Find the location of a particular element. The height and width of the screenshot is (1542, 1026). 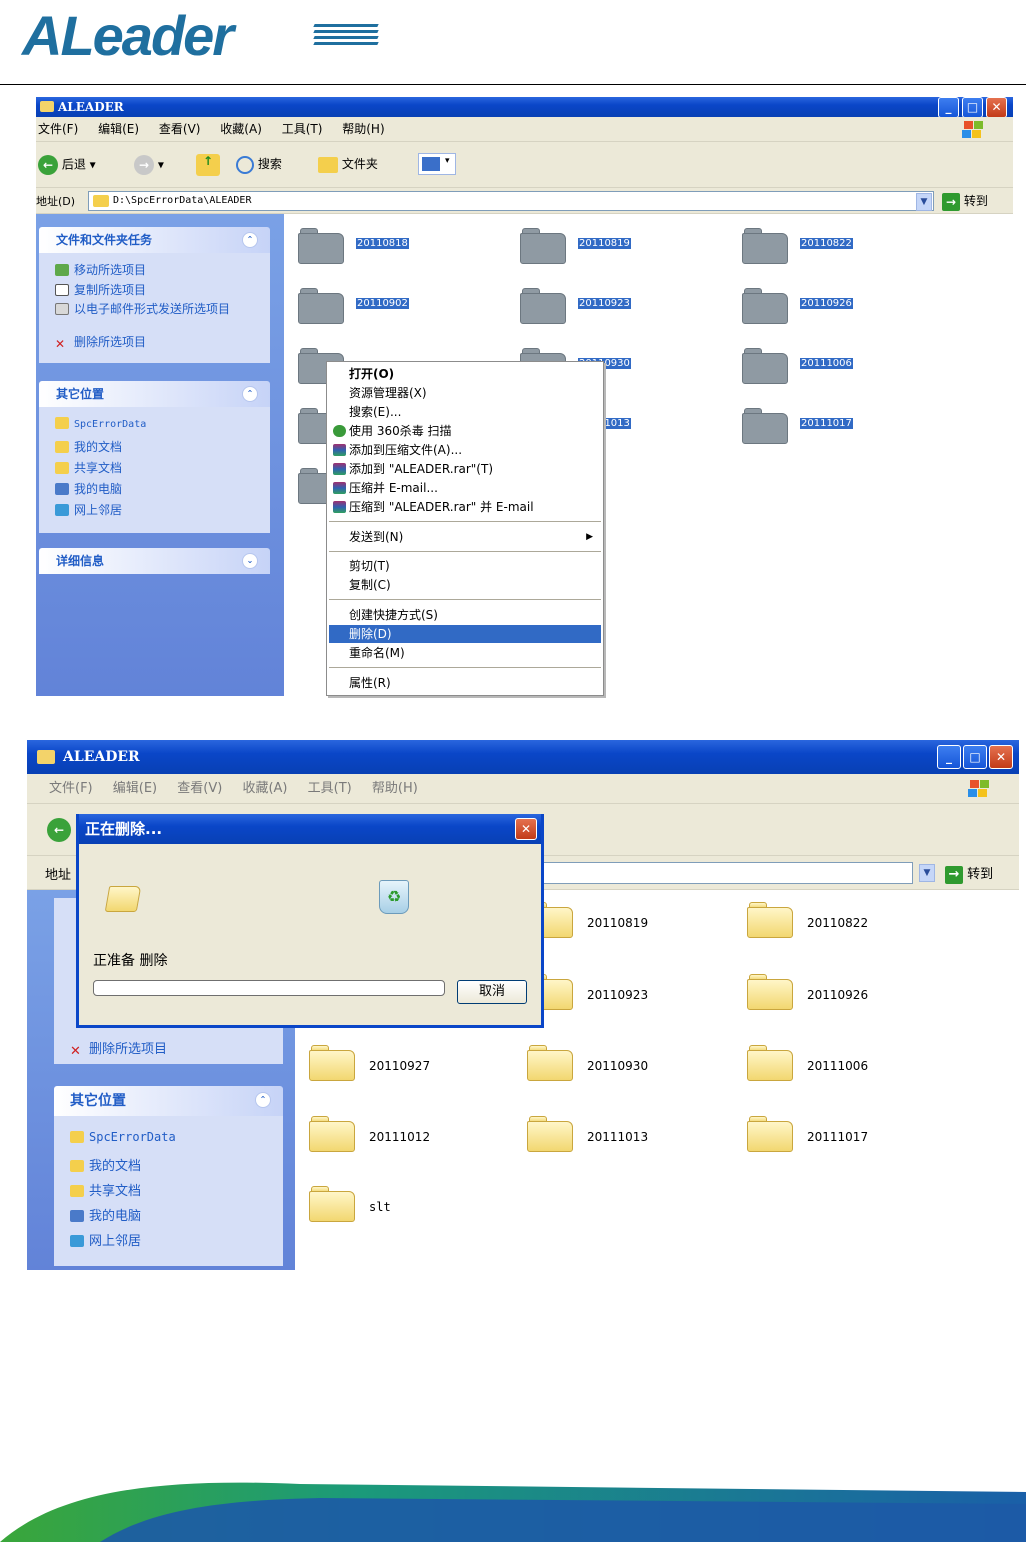

menu-item-delete: 删除(D) is located at coordinates (465, 634).